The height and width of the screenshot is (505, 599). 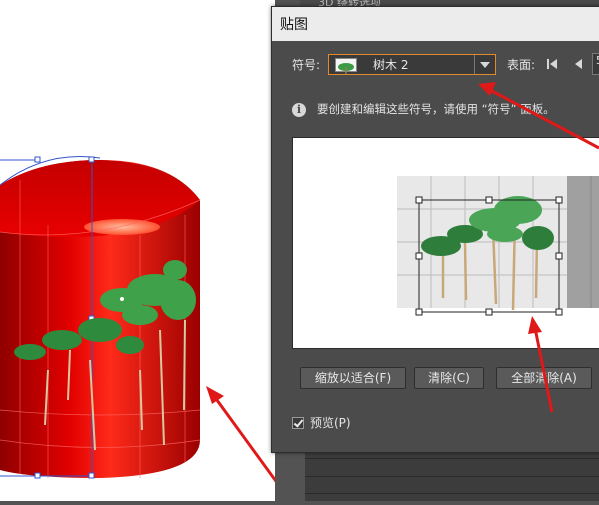 What do you see at coordinates (298, 423) in the screenshot?
I see `preview-checkbox` at bounding box center [298, 423].